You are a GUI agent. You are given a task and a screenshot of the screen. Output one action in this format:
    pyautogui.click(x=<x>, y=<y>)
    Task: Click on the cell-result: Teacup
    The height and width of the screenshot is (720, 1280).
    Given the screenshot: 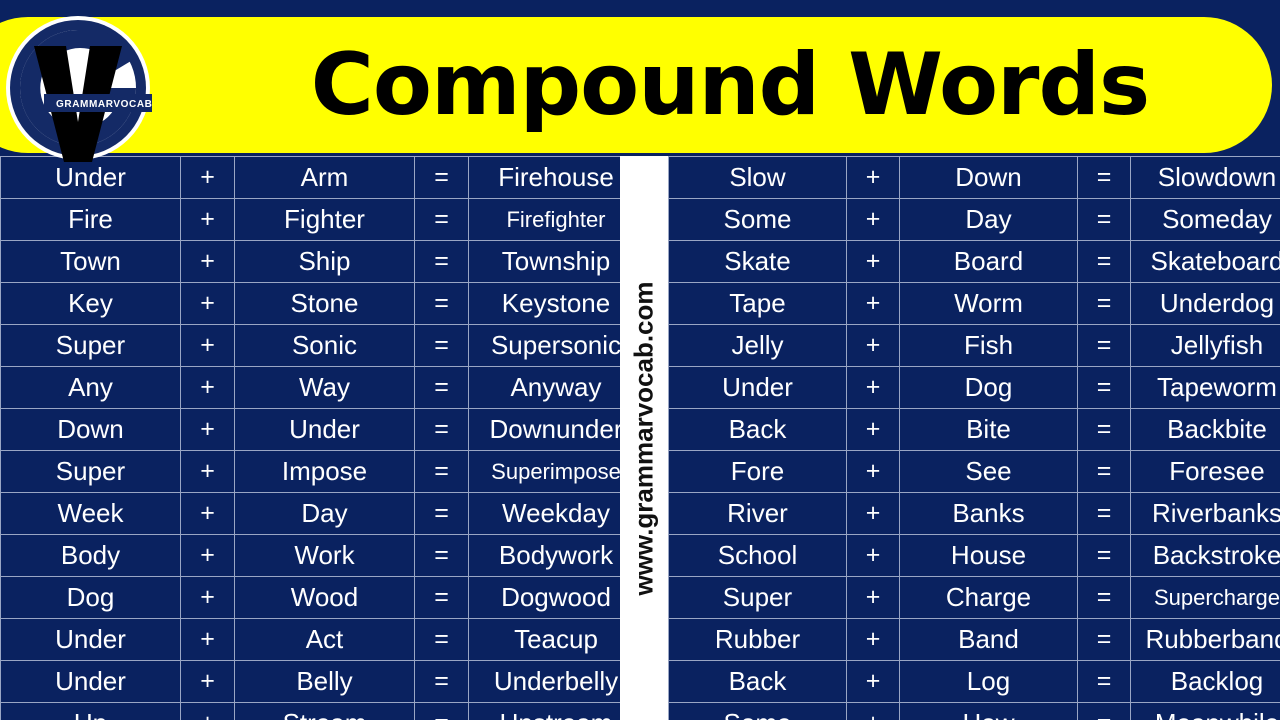 What is the action you would take?
    pyautogui.click(x=556, y=639)
    